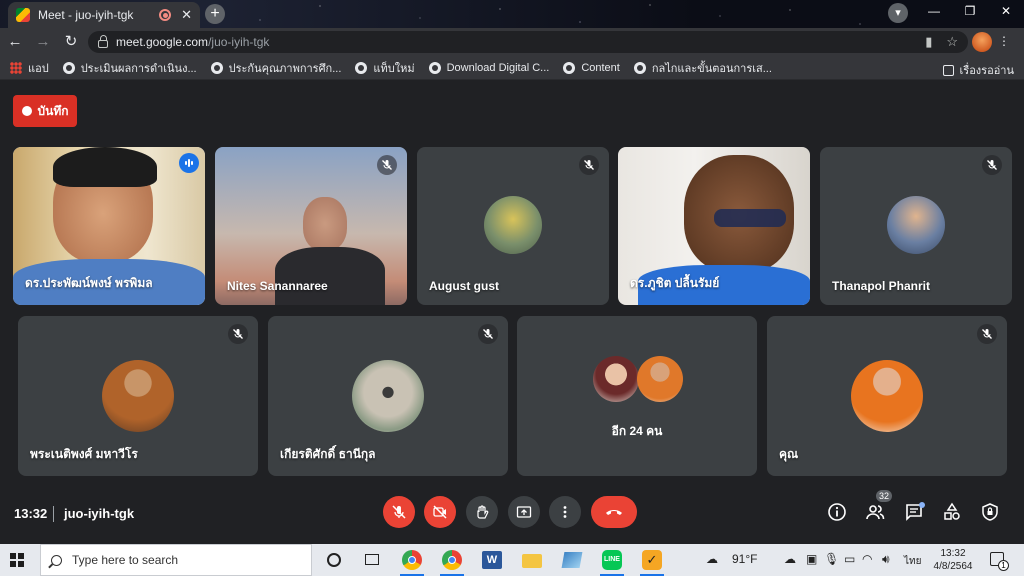 This screenshot has width=1024, height=576. I want to click on volume-icon: 🔊︎, so click(886, 559).